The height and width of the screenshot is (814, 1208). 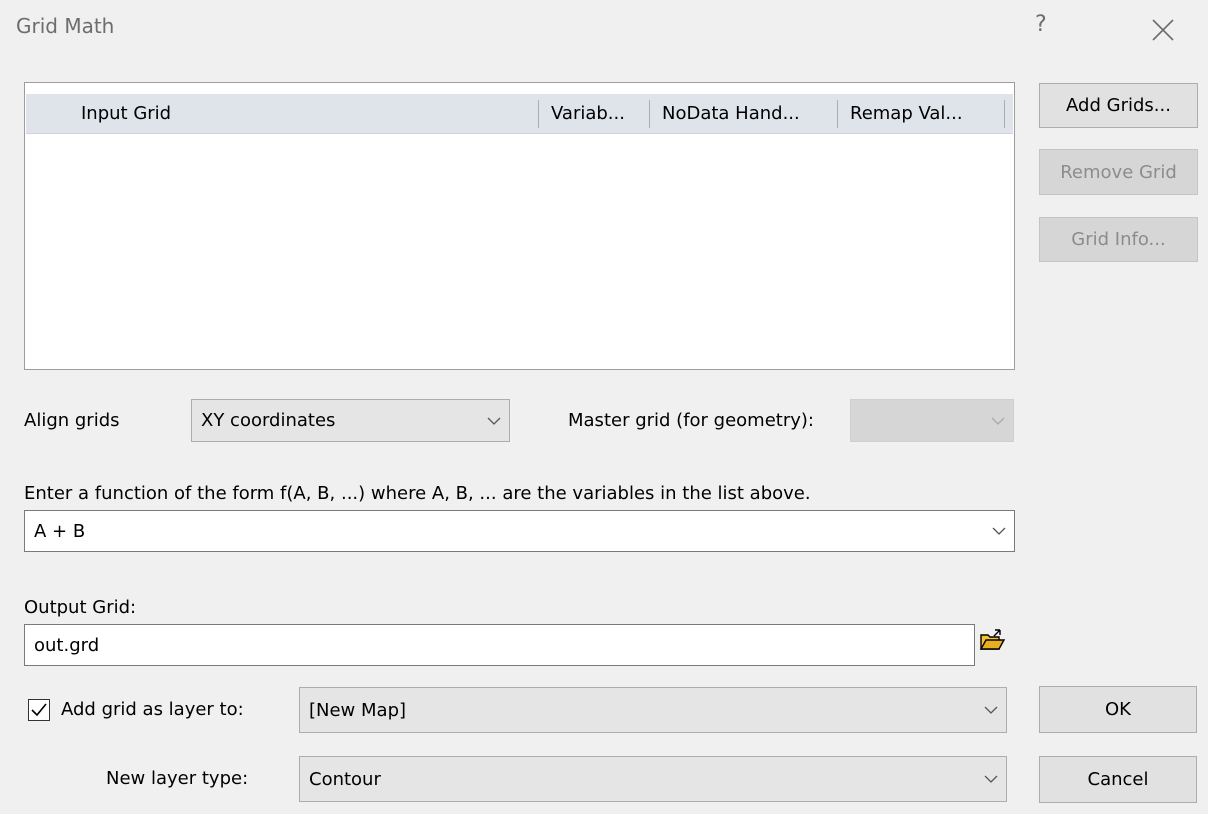 I want to click on layer-type-dropdown: Contour, so click(x=653, y=779).